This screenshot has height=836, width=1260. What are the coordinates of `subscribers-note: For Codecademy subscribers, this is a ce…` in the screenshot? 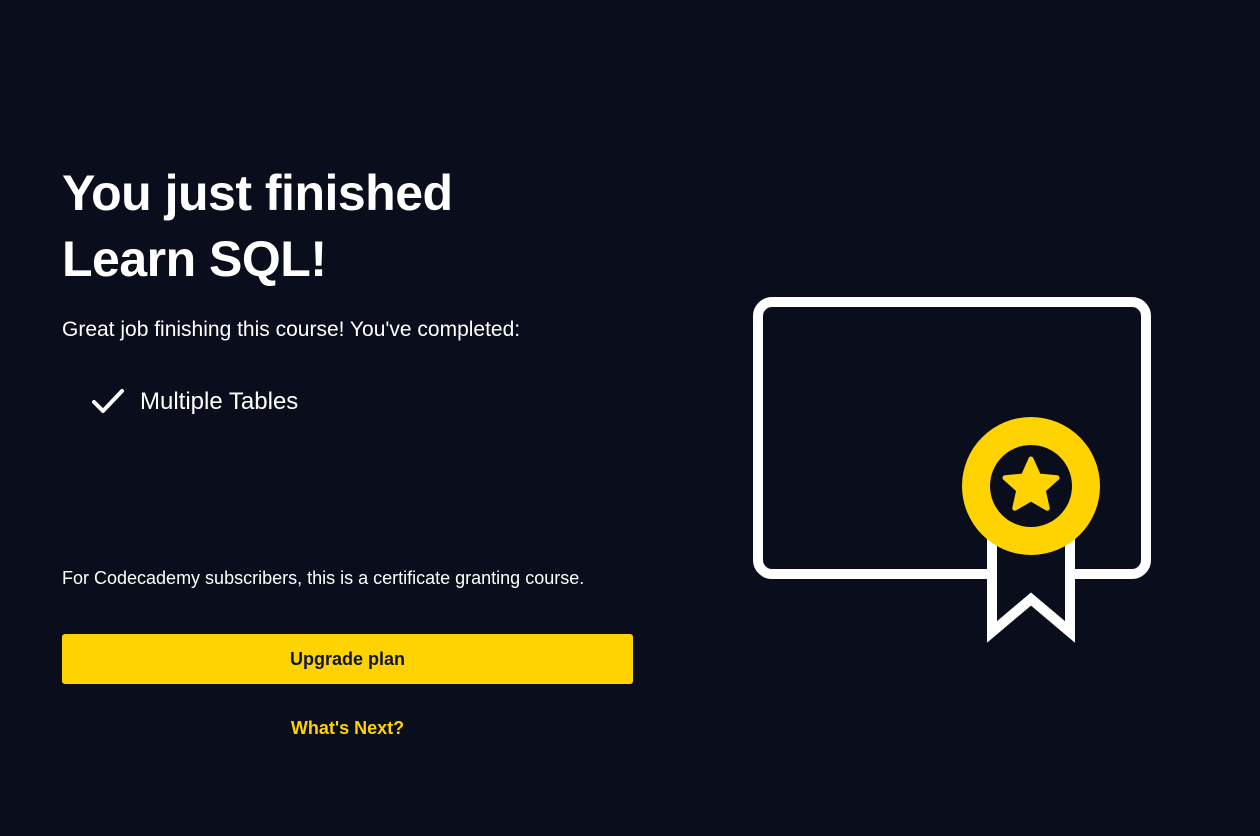 It's located at (323, 578).